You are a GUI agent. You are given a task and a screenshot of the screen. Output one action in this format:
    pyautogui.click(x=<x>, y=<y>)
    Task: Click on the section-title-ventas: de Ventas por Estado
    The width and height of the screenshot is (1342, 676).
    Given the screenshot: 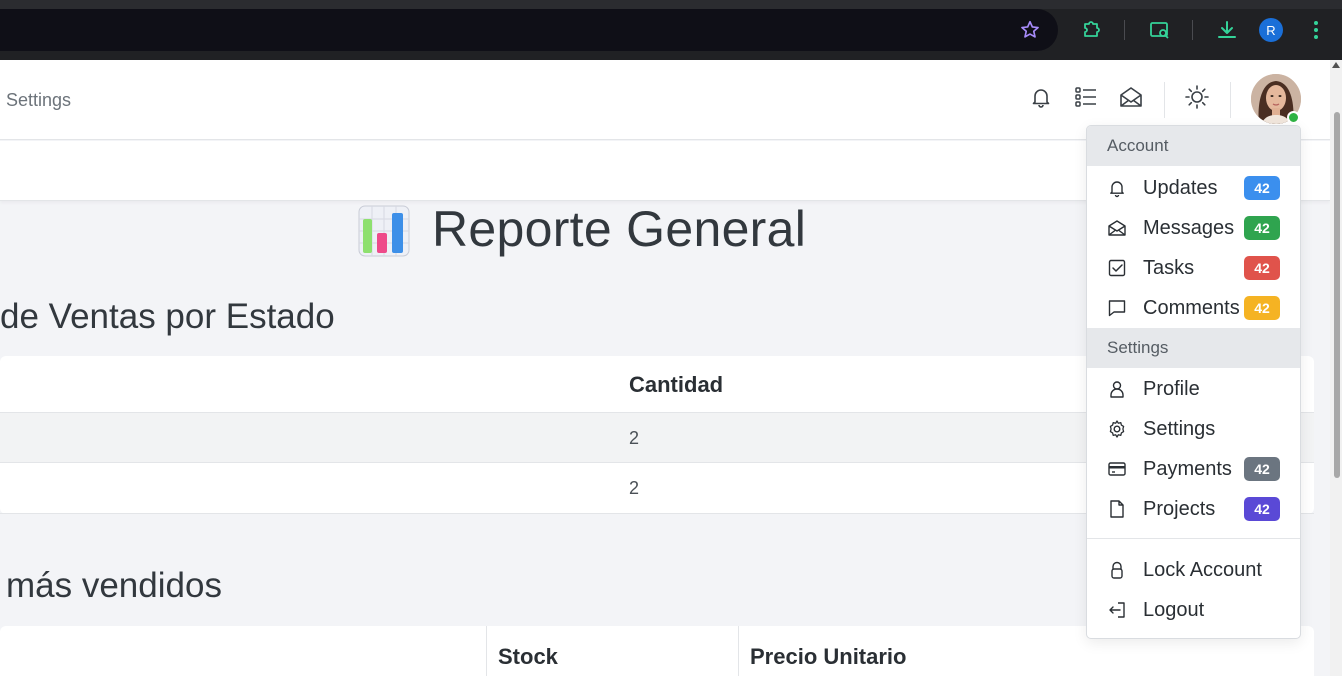 What is the action you would take?
    pyautogui.click(x=167, y=316)
    